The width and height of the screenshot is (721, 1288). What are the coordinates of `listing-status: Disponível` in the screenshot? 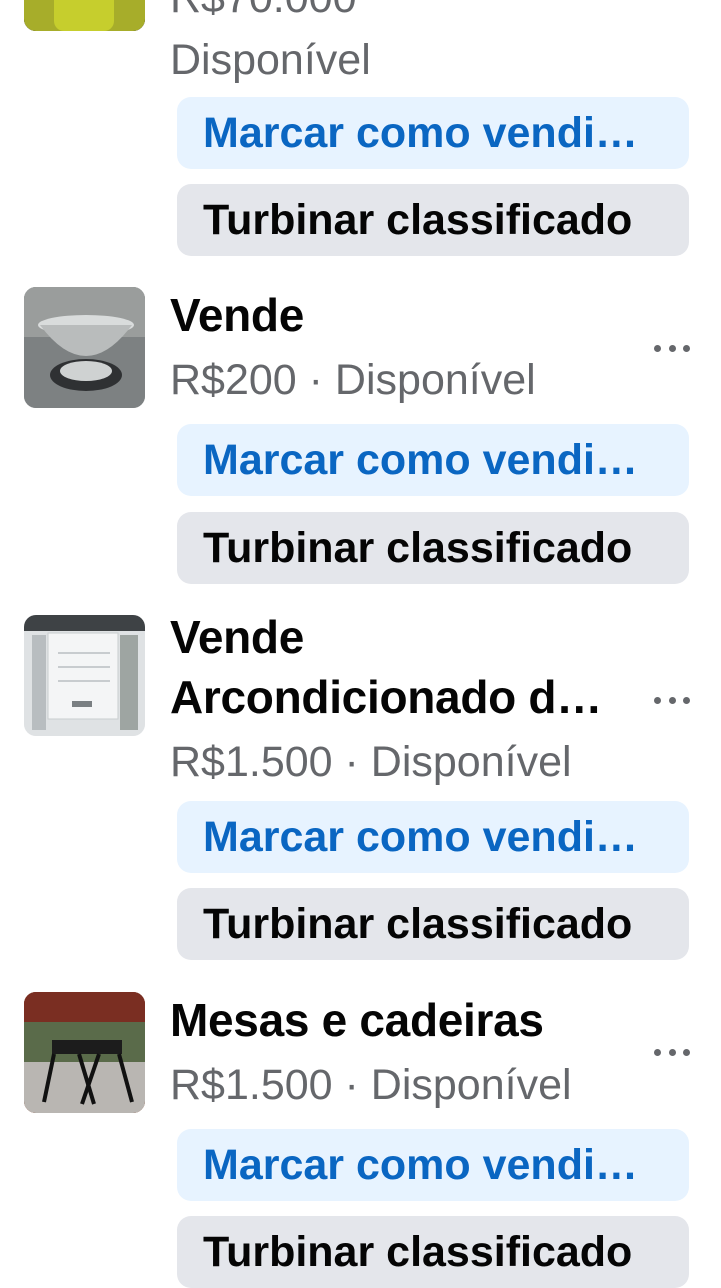 It's located at (270, 60).